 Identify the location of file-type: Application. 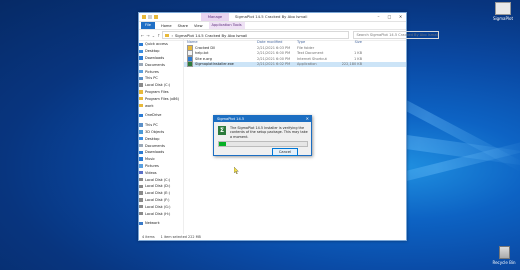
(307, 64).